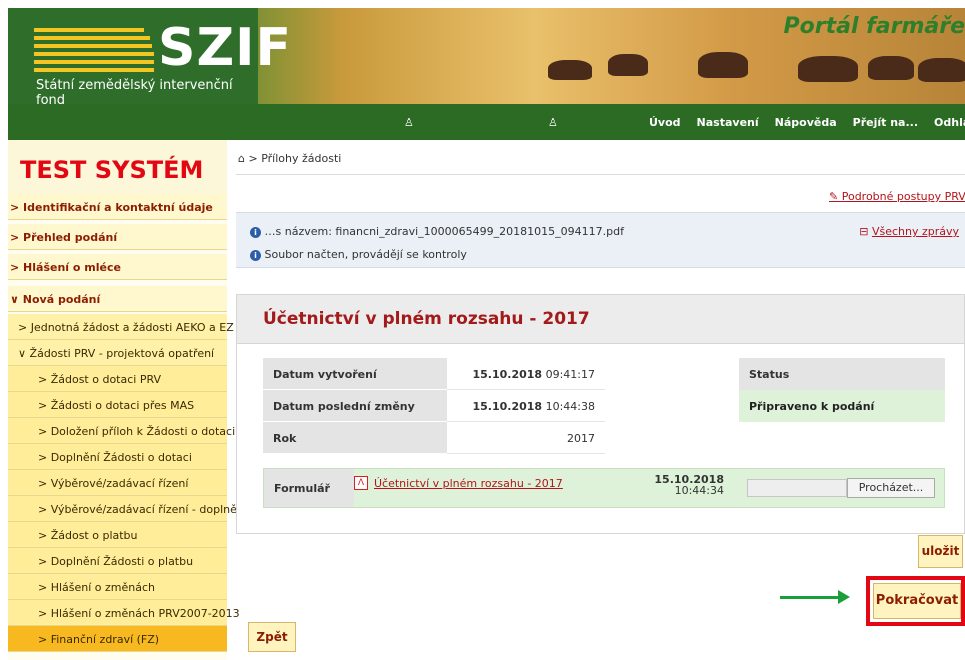  I want to click on nav-napoveda: Nápověda, so click(806, 122).